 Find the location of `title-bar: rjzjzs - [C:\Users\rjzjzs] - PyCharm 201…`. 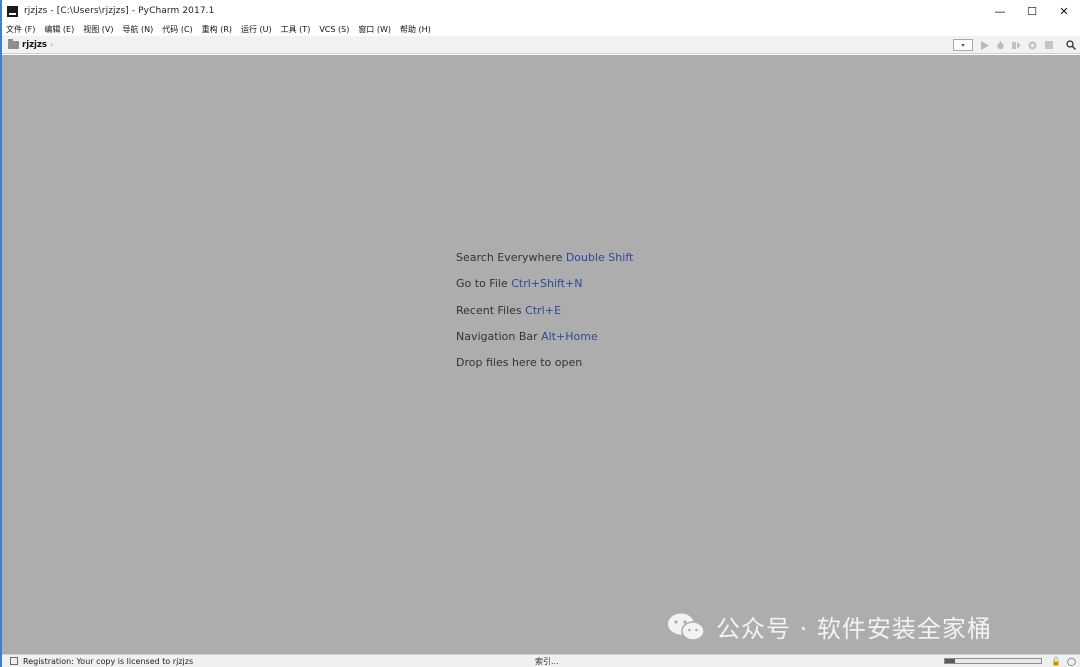

title-bar: rjzjzs - [C:\Users\rjzjzs] - PyCharm 201… is located at coordinates (541, 11).